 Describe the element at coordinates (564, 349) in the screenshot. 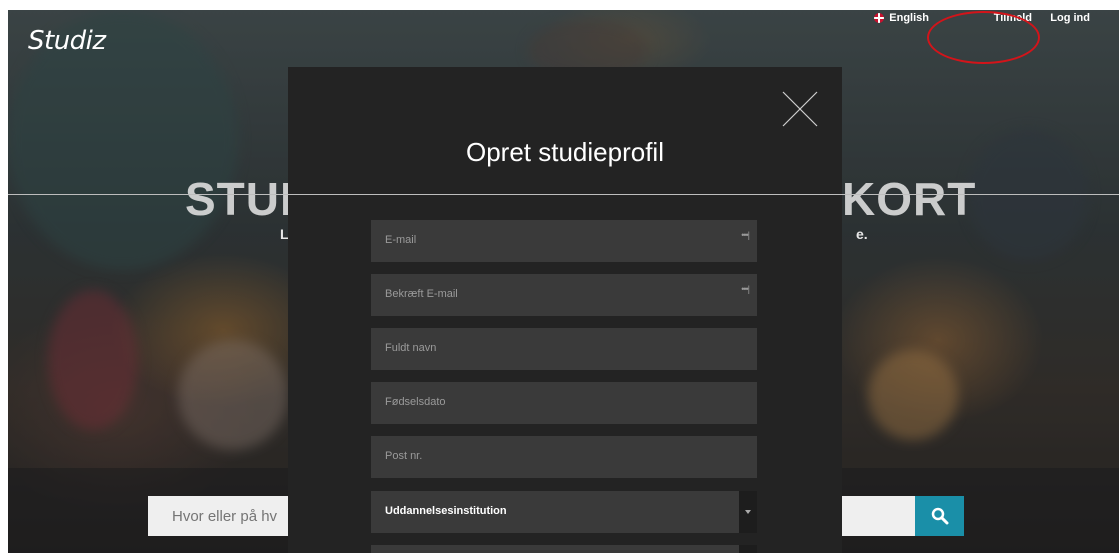

I see `full-name-field: Fuldt navn` at that location.